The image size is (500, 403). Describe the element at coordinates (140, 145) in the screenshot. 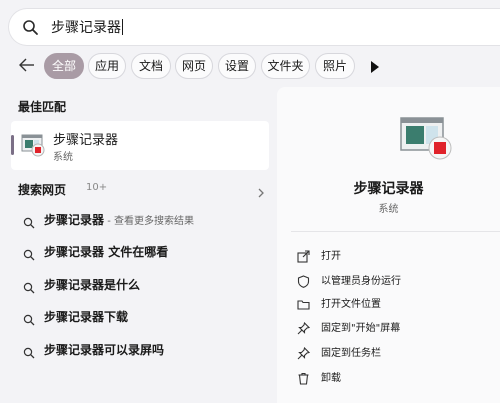

I see `best-match-item: 步骤记录器 系统` at that location.